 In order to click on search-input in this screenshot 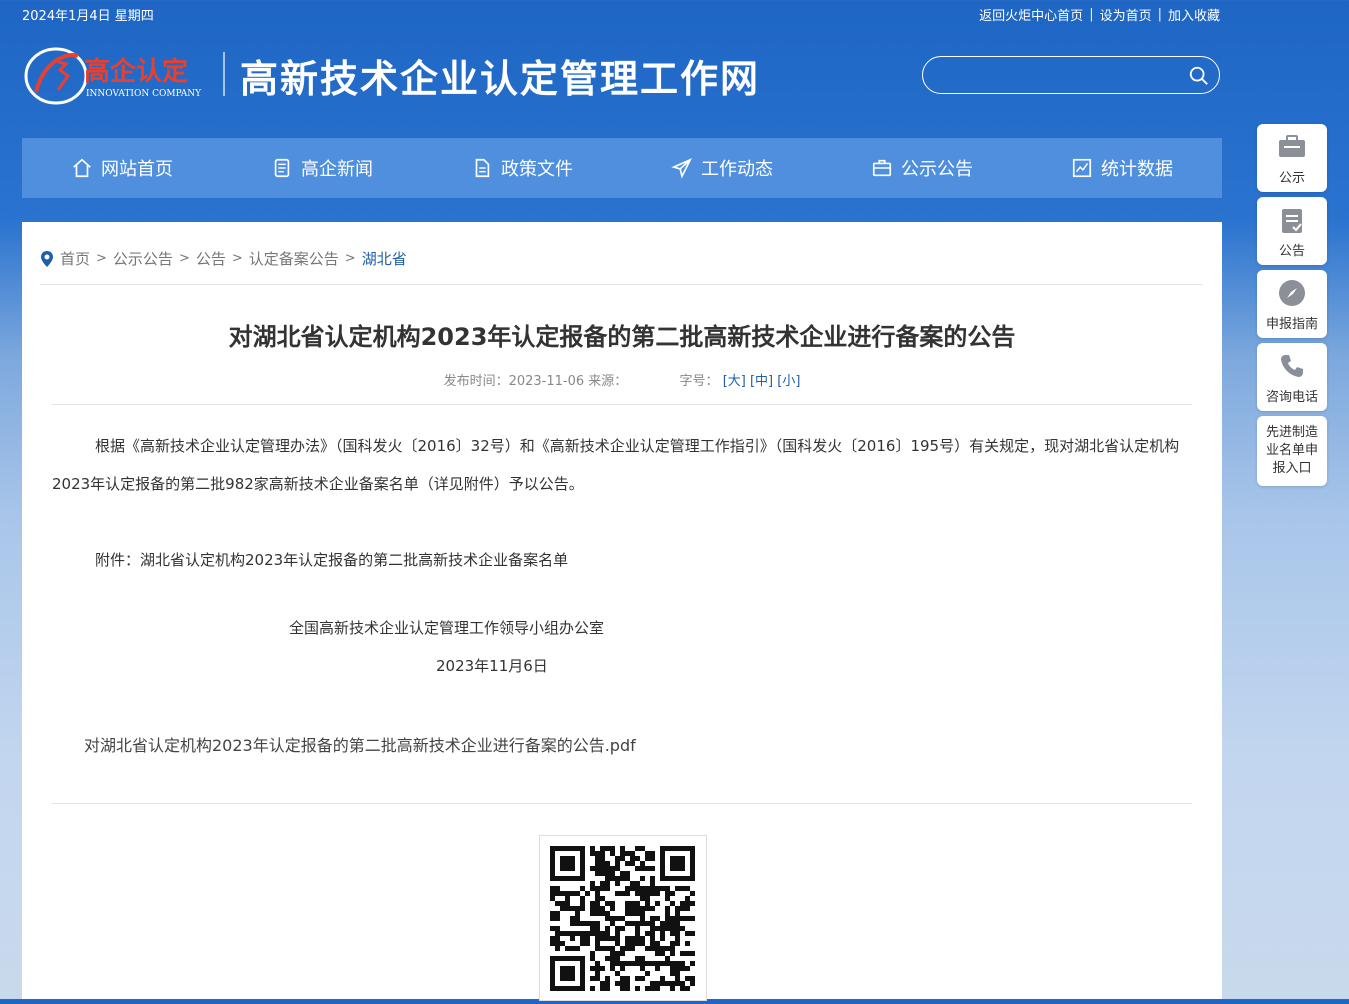, I will do `click(1064, 76)`.